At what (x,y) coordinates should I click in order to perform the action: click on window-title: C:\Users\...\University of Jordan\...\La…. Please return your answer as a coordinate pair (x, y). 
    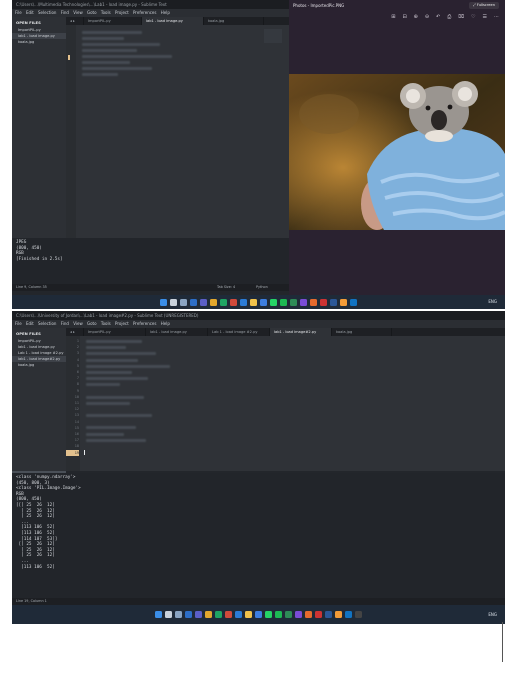
    Looking at the image, I should click on (258, 315).